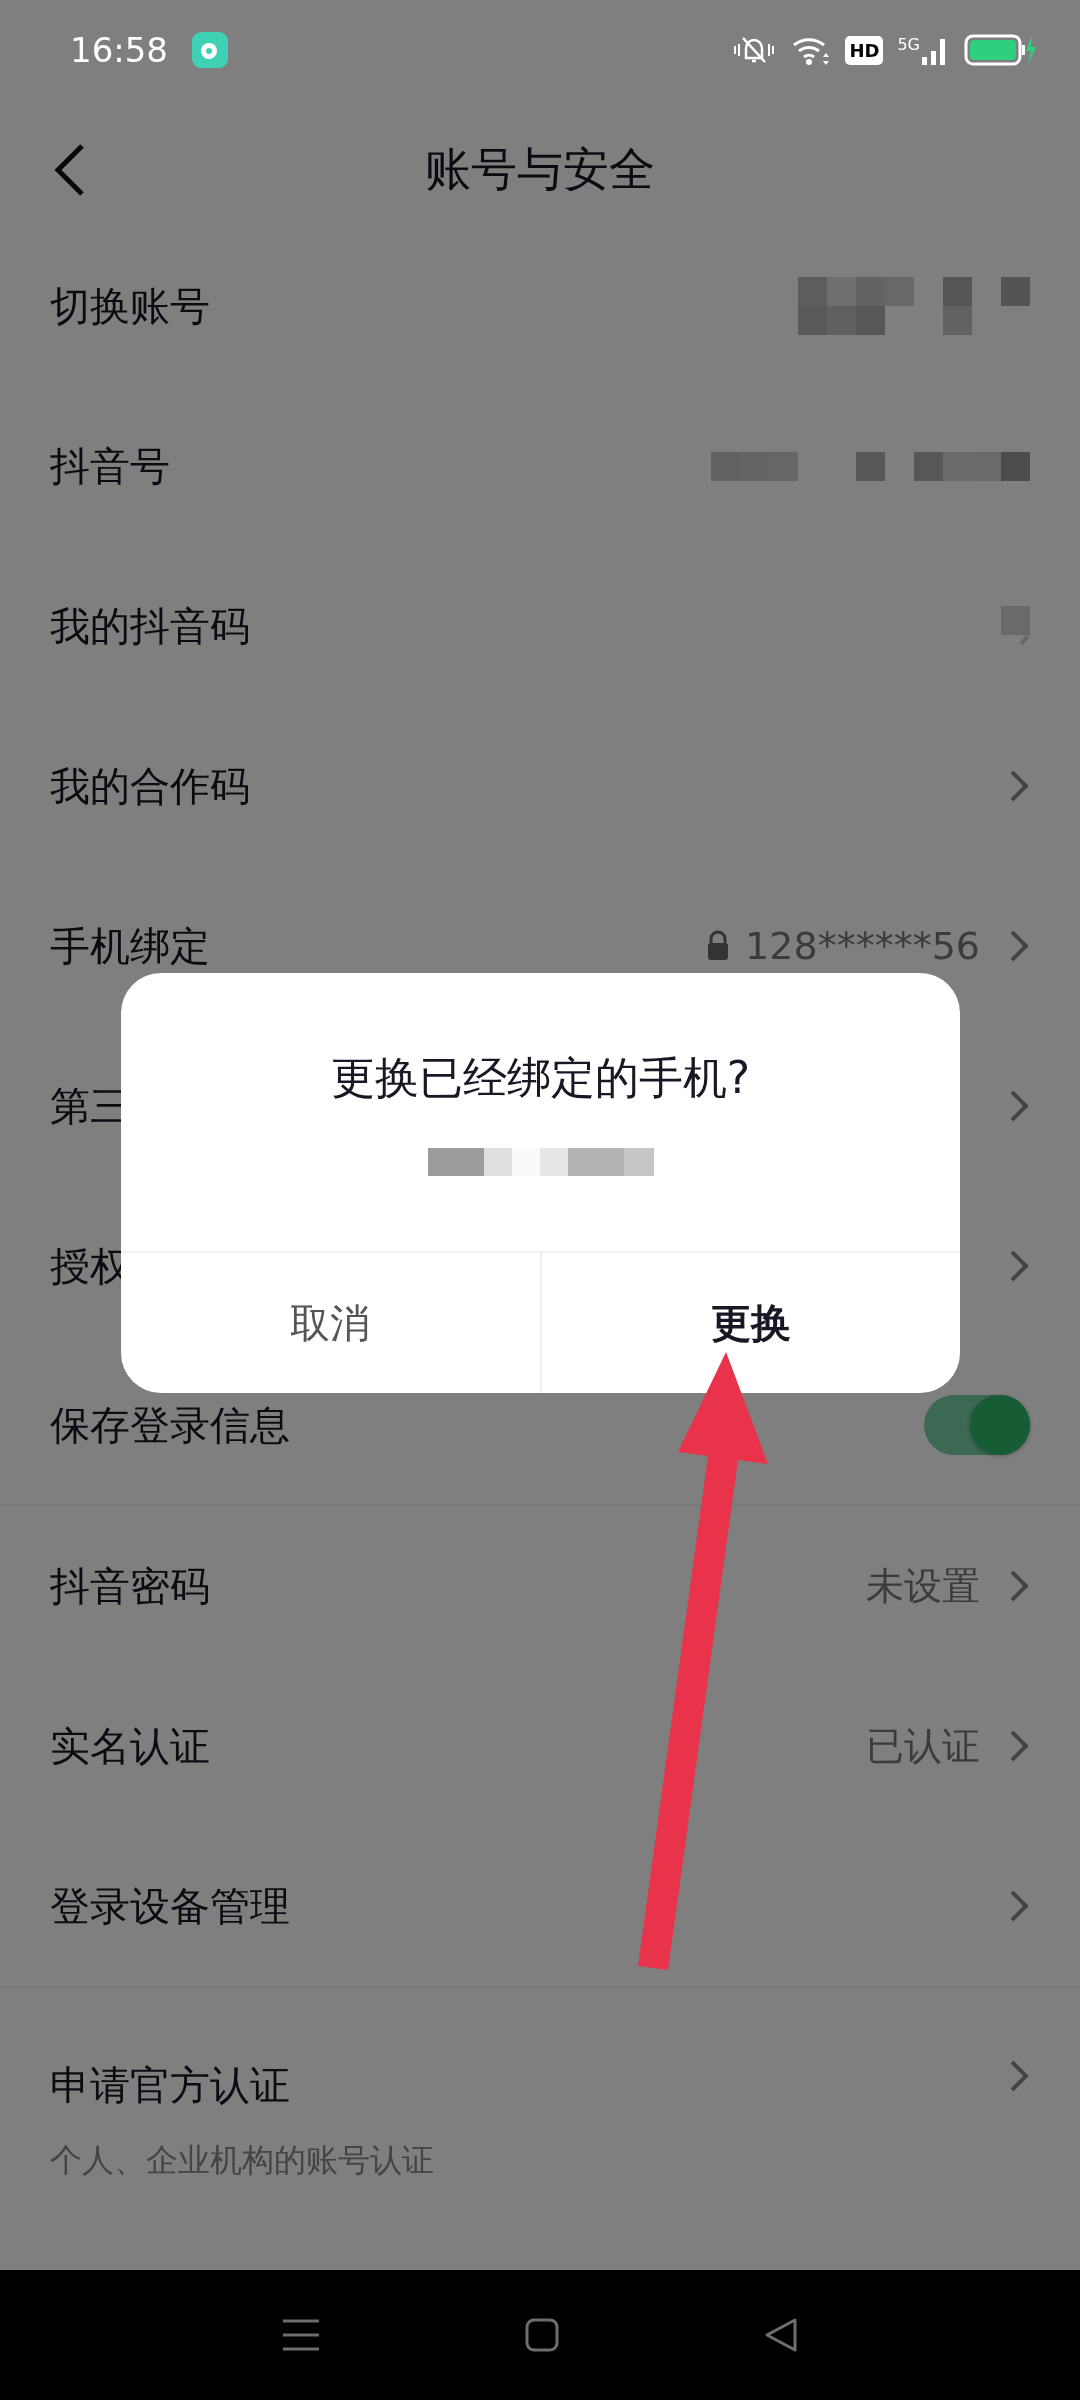 The height and width of the screenshot is (2400, 1080). Describe the element at coordinates (210, 50) in the screenshot. I see `app-notification-icon` at that location.